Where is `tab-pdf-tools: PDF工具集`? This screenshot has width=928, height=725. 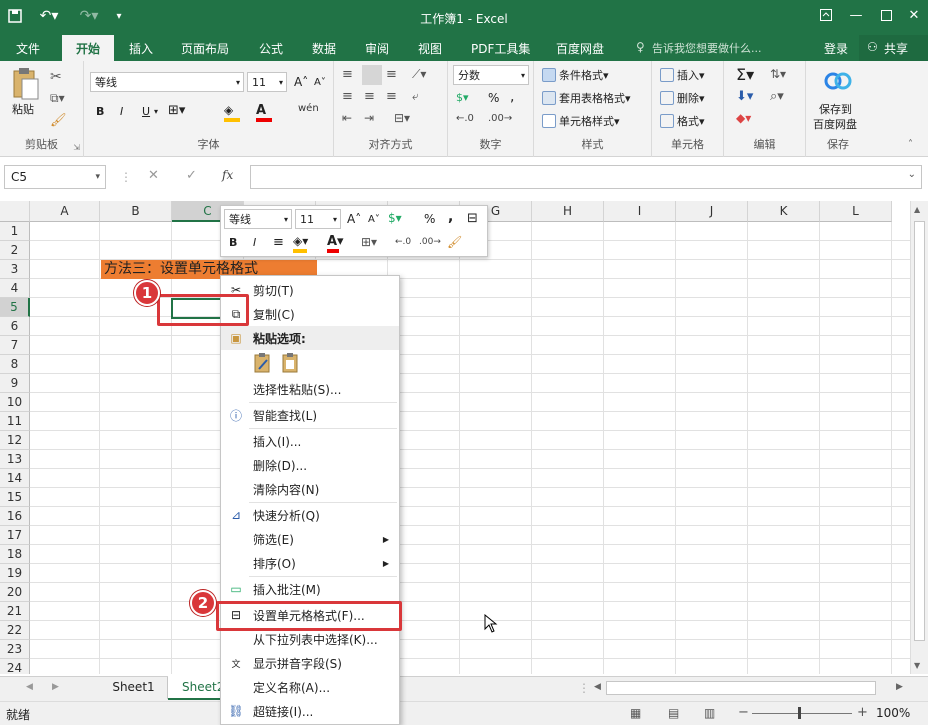
tab-pdf-tools: PDF工具集 is located at coordinates (500, 48).